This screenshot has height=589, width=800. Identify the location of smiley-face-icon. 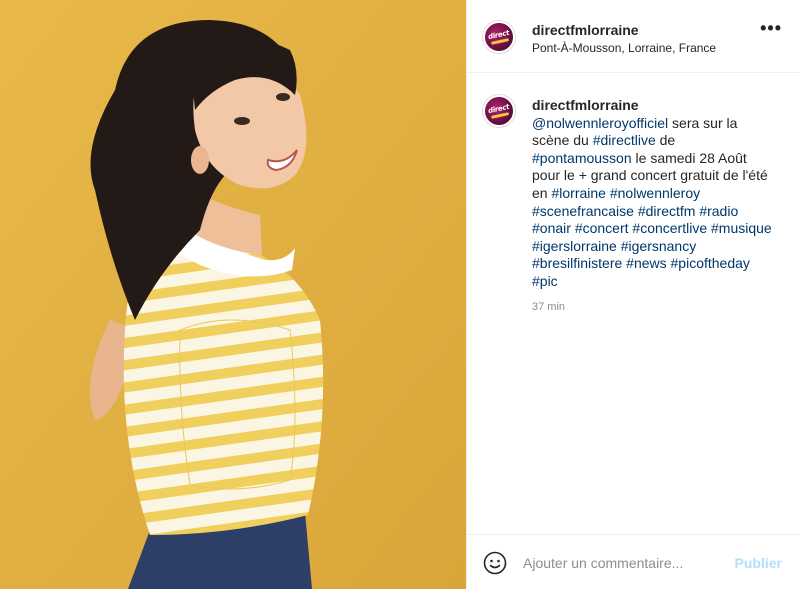
(495, 563).